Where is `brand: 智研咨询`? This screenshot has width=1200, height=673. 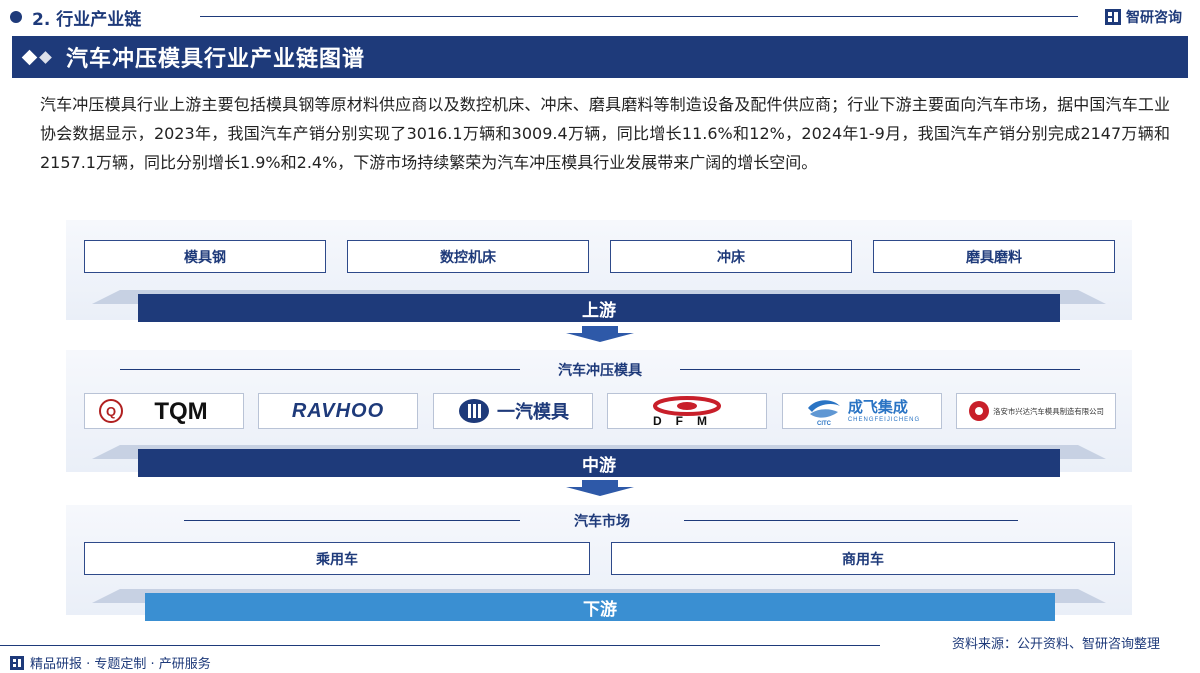 brand: 智研咨询 is located at coordinates (1143, 17).